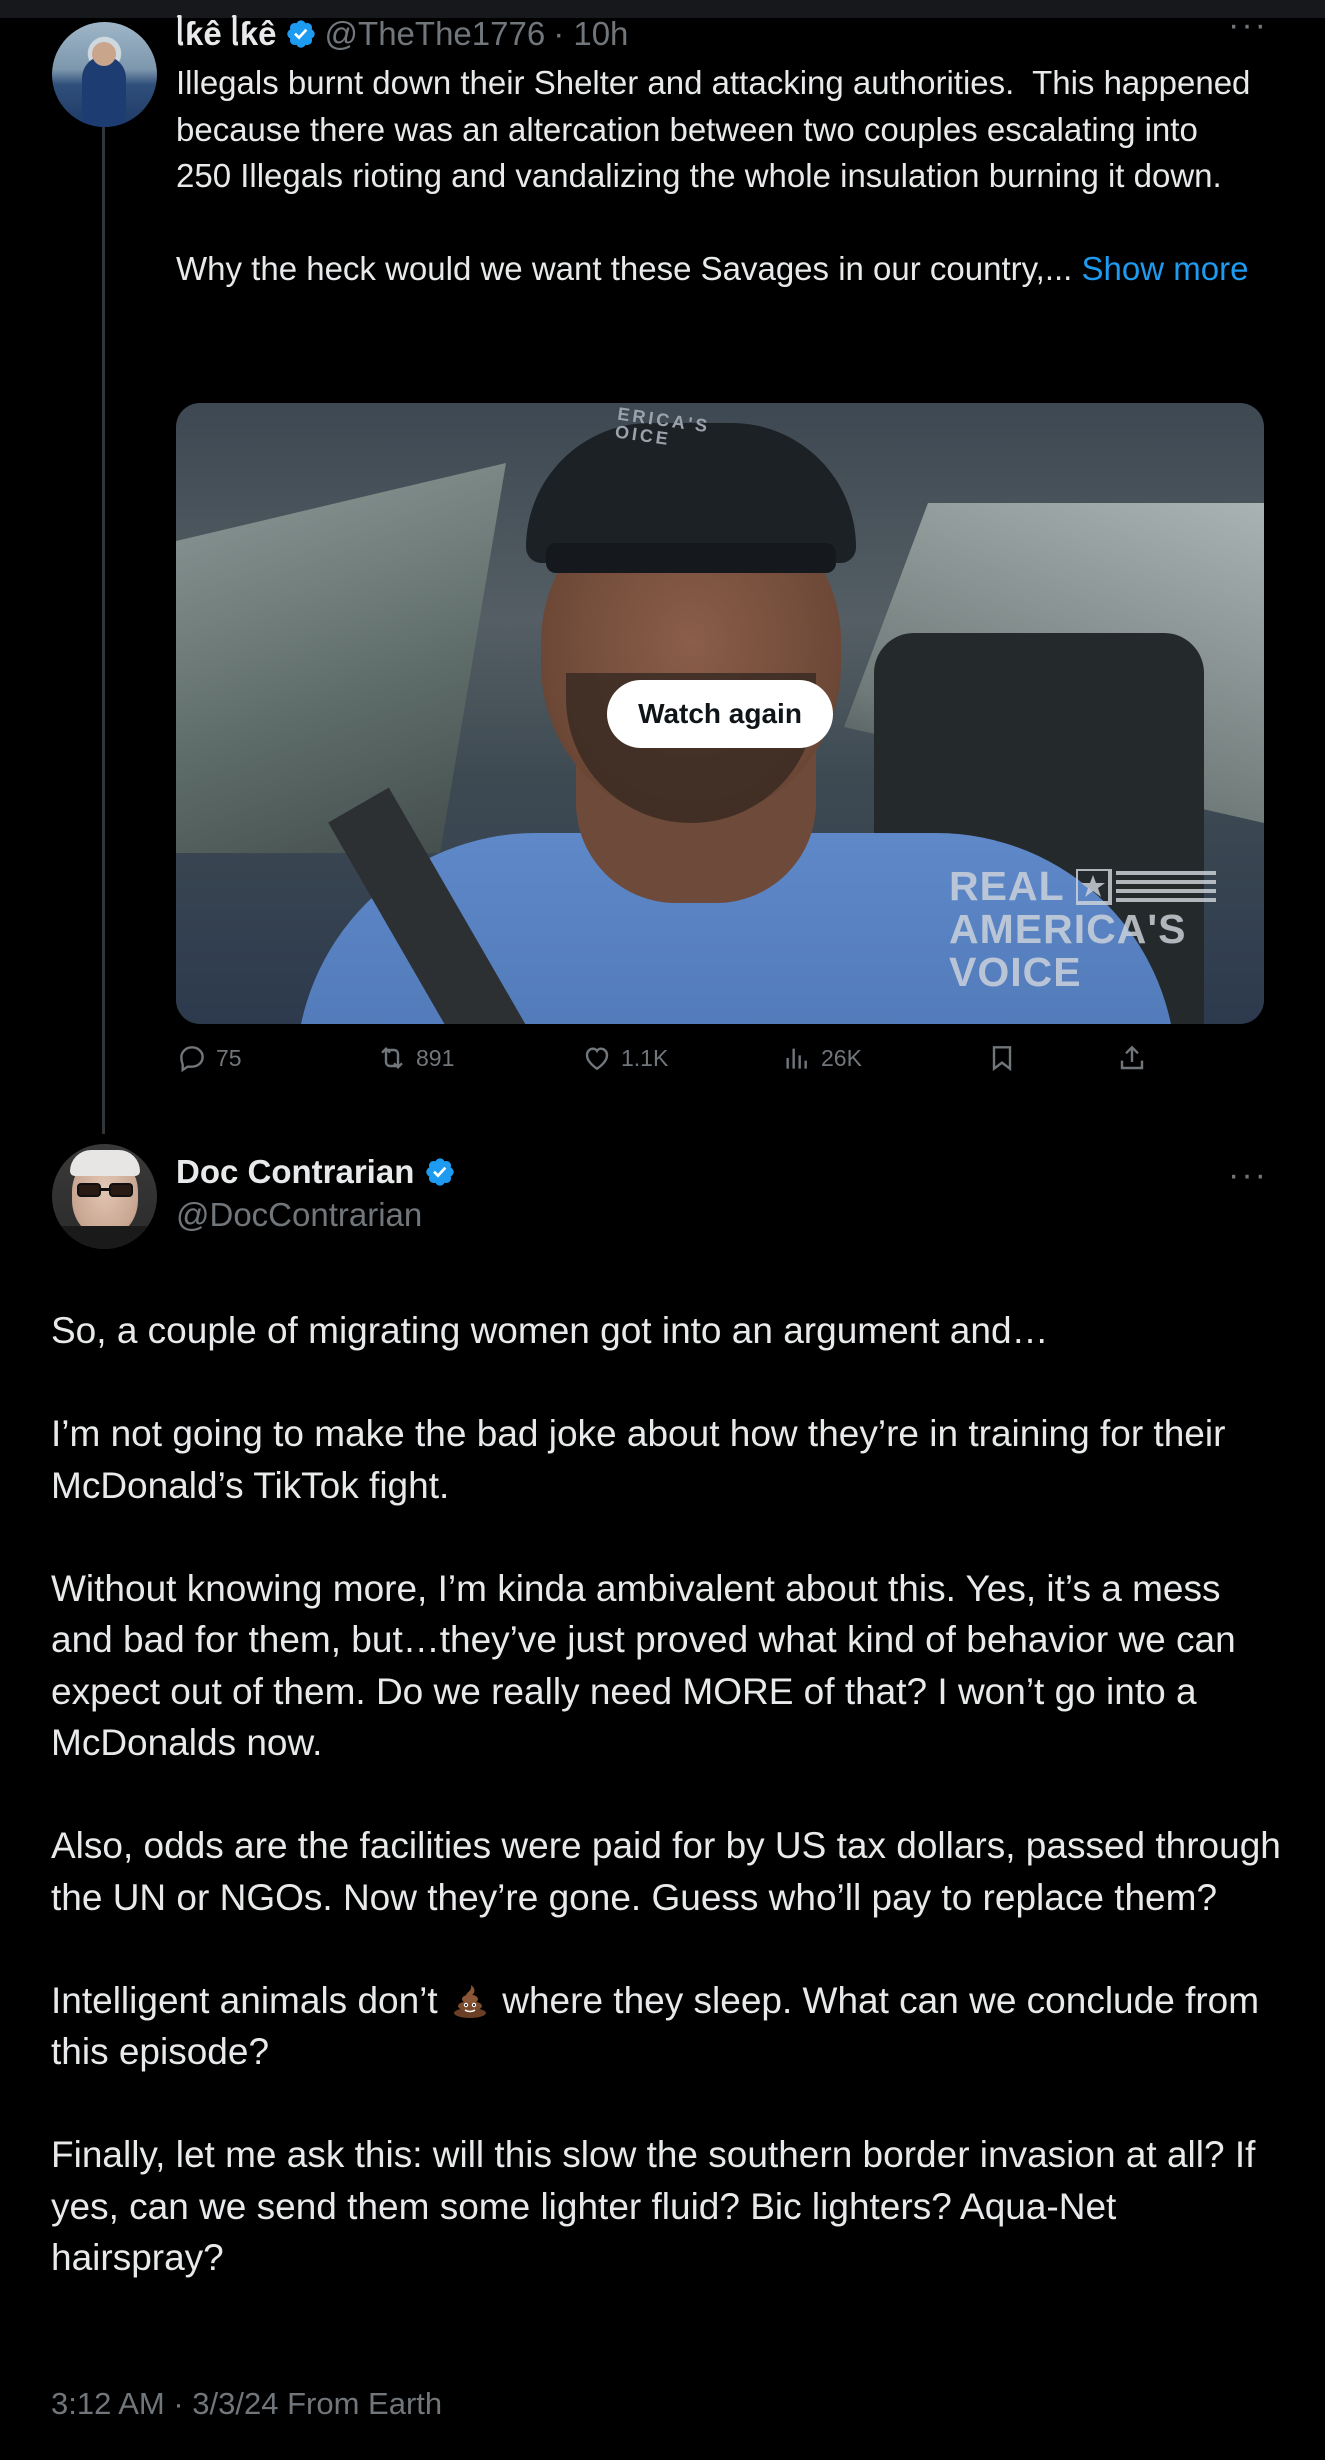  I want to click on tweet-timestamp-meta: 3:12 AM · 3/3/24 From Earth, so click(246, 2404).